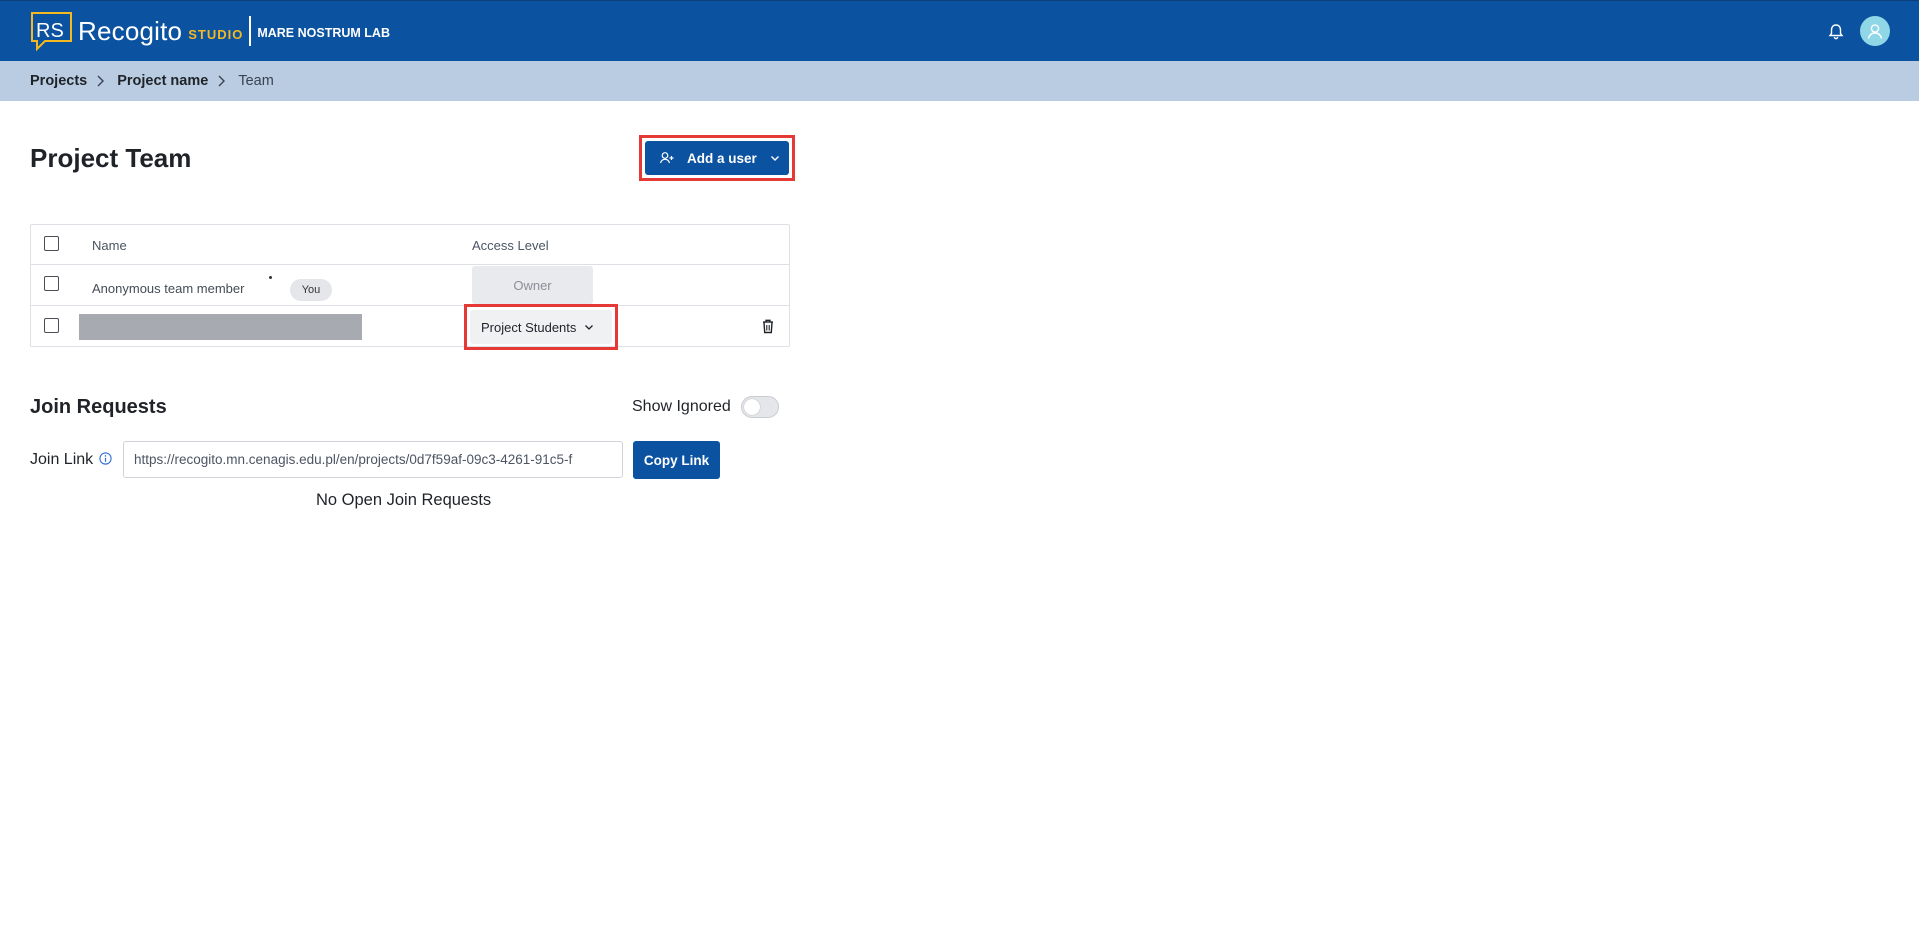  Describe the element at coordinates (510, 245) in the screenshot. I see `column-header-access-level: Access Level` at that location.